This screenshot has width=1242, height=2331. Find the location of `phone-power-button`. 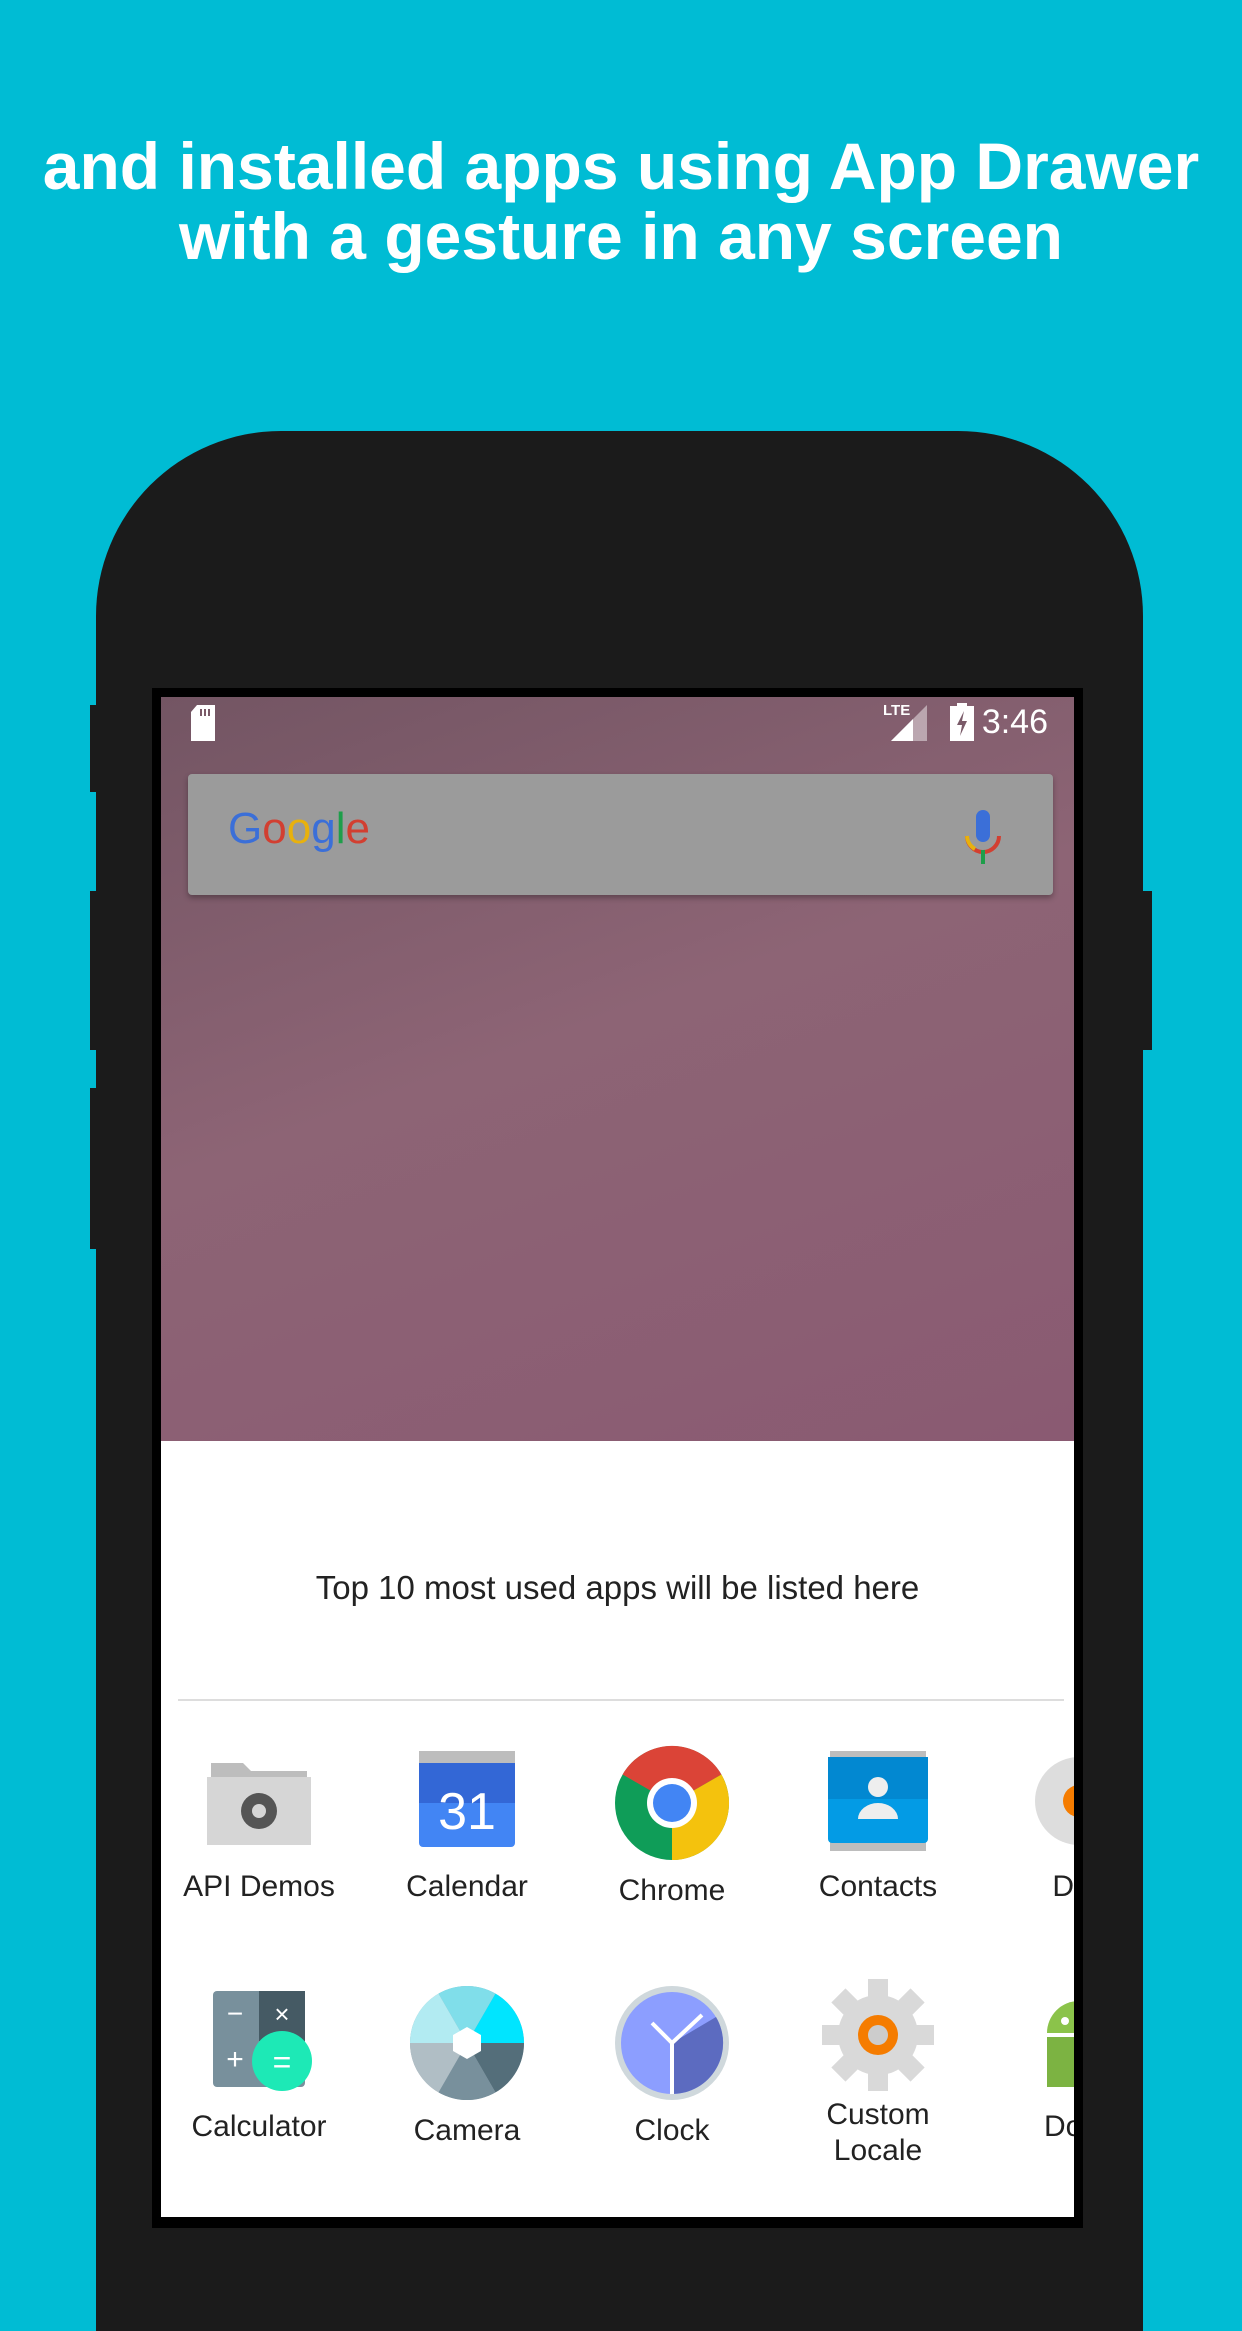

phone-power-button is located at coordinates (1146, 970).